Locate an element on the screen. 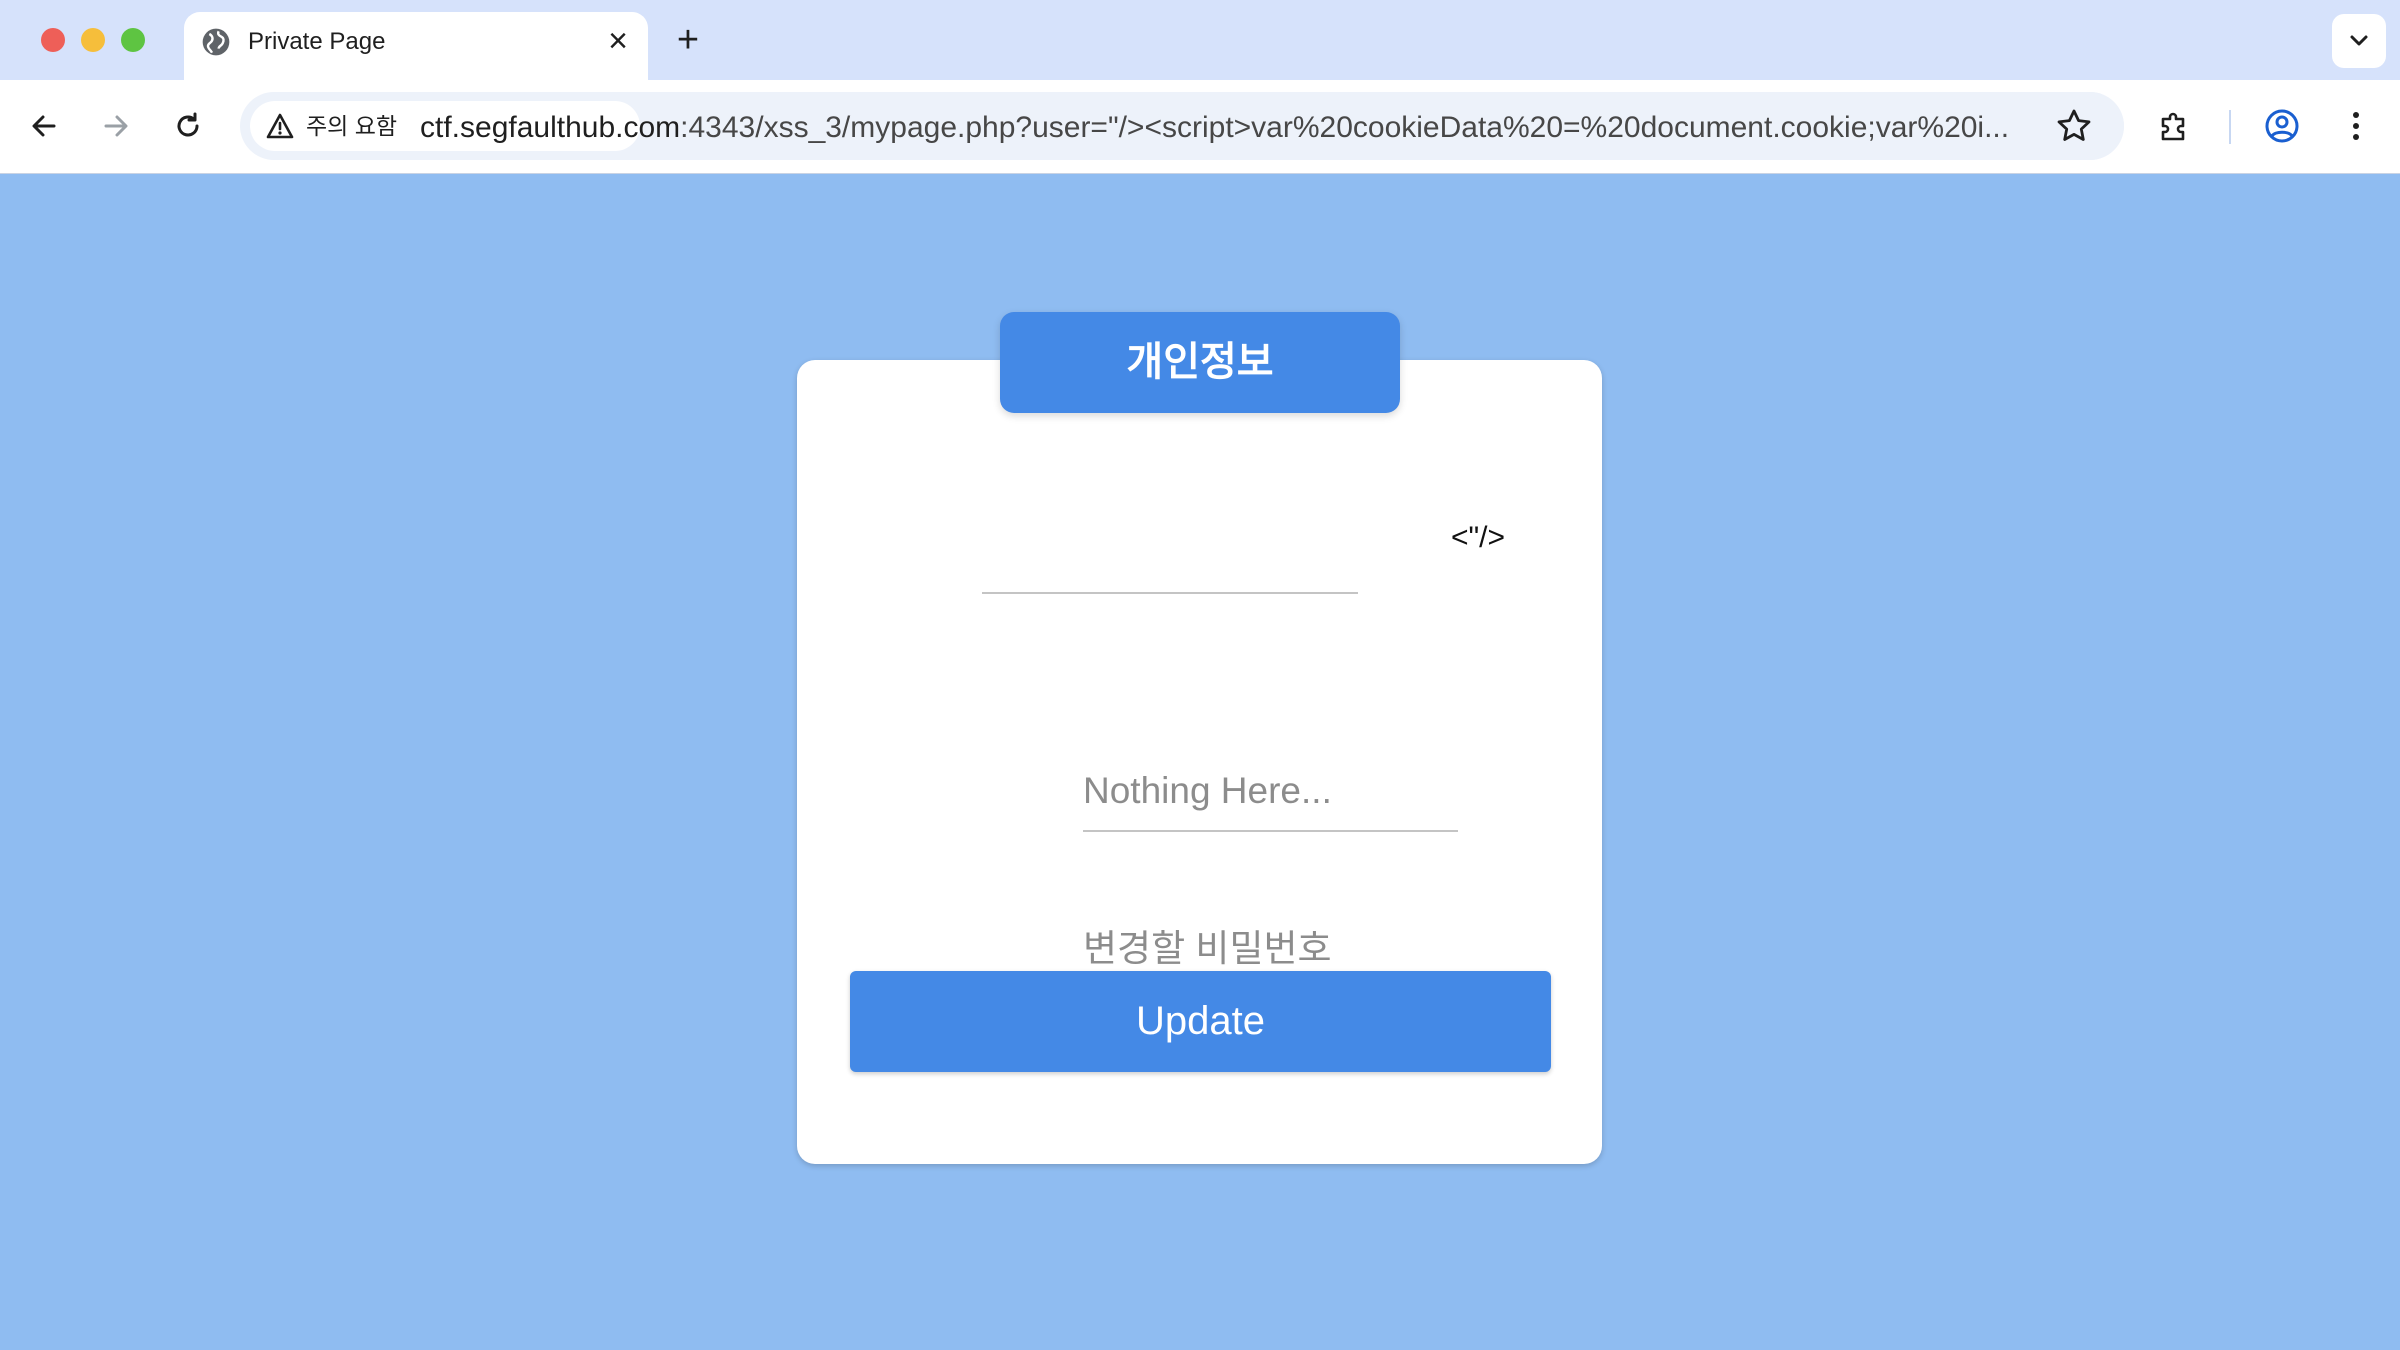  browser-menu-button is located at coordinates (2356, 126).